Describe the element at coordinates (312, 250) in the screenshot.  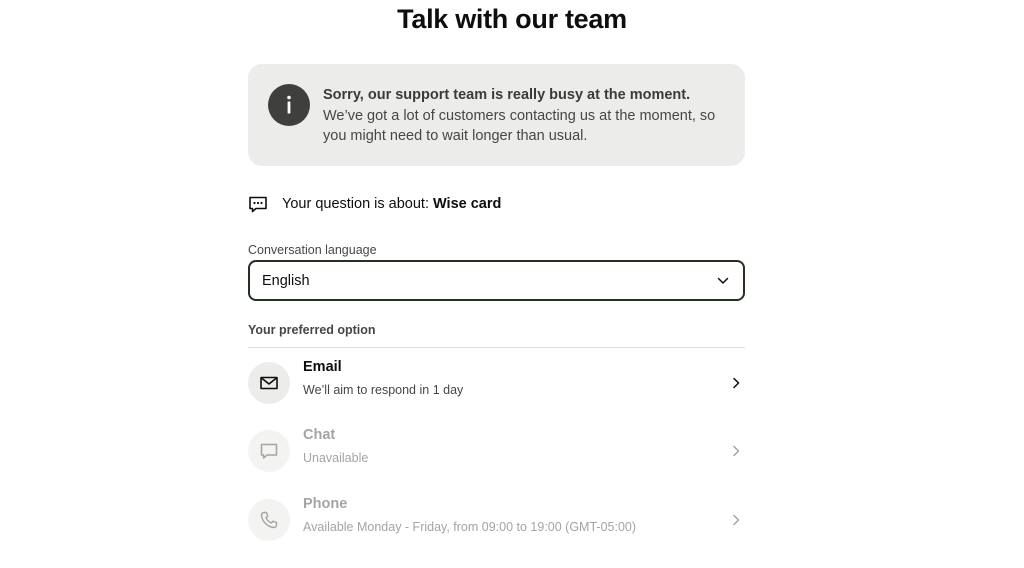
I see `language-label: Conversation language` at that location.